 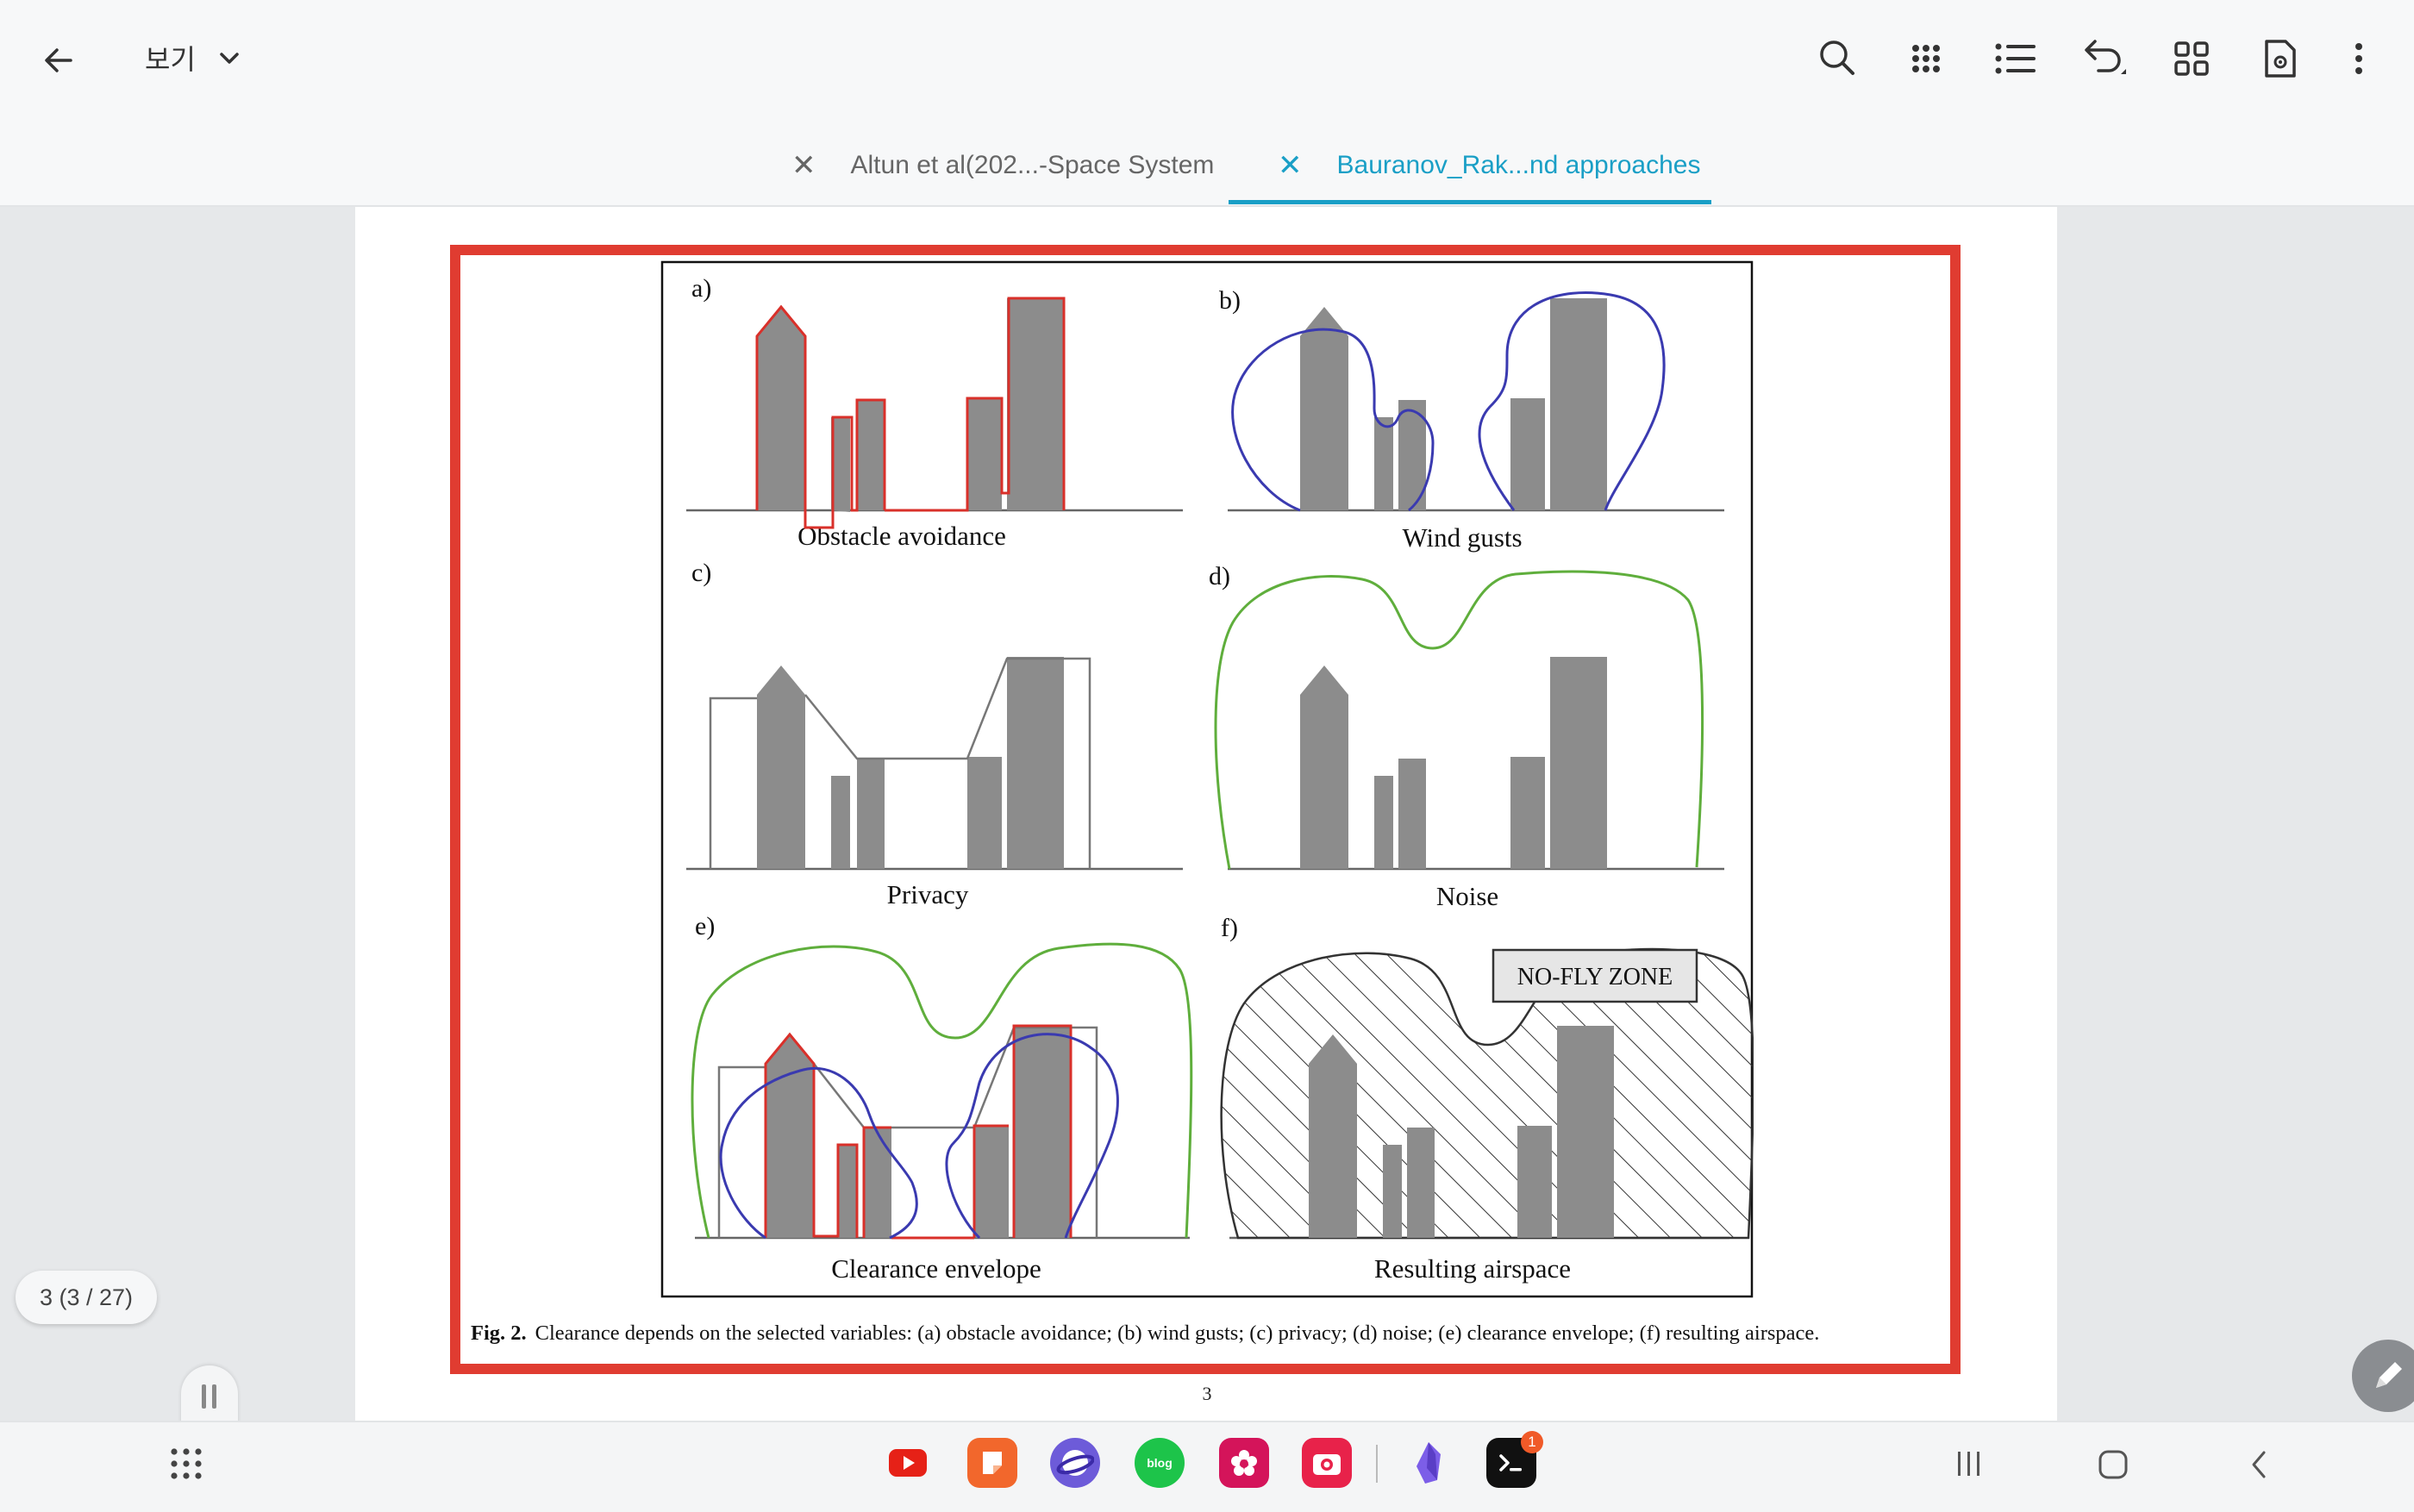 I want to click on obsidian-icon, so click(x=1429, y=1463).